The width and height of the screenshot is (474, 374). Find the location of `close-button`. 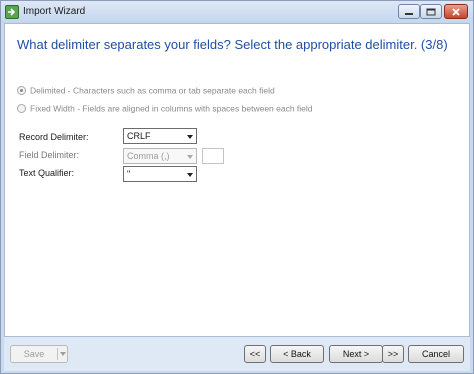

close-button is located at coordinates (456, 11).